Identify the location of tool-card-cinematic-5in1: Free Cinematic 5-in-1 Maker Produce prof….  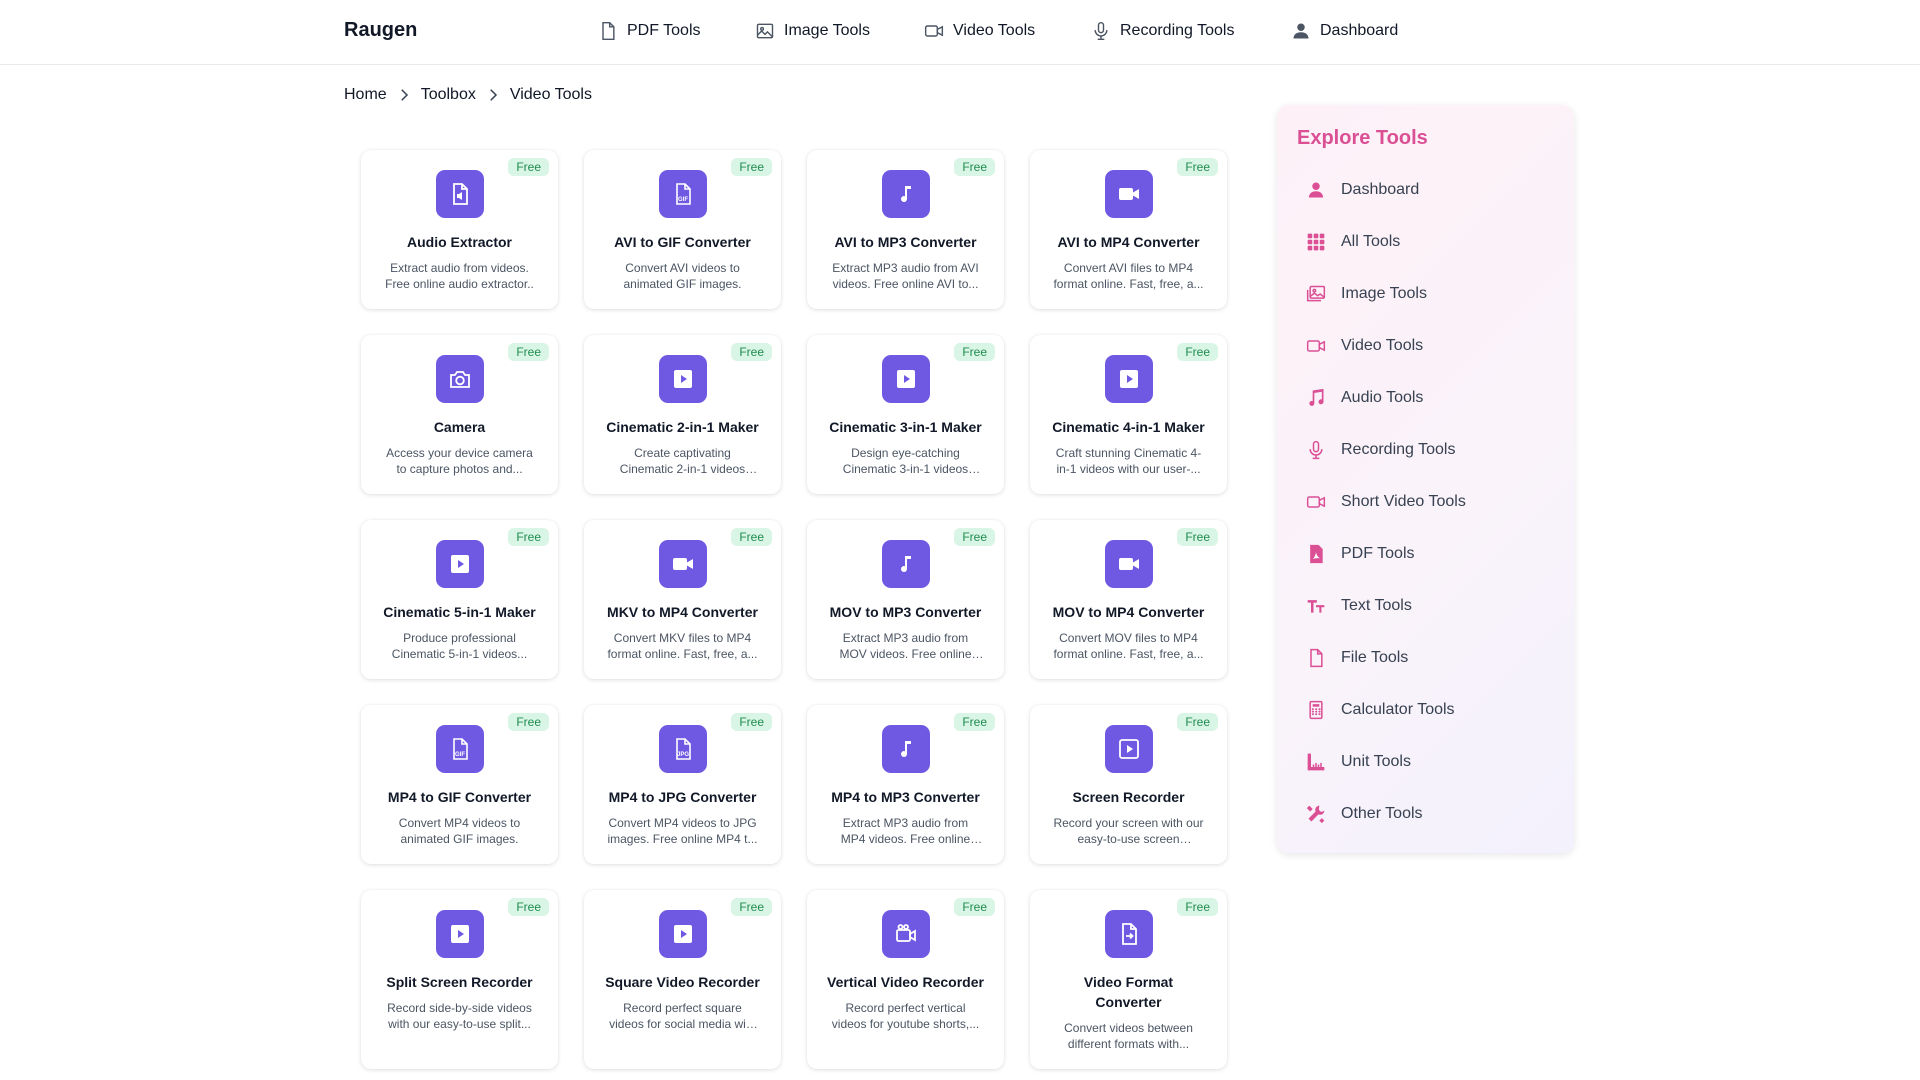
(459, 599).